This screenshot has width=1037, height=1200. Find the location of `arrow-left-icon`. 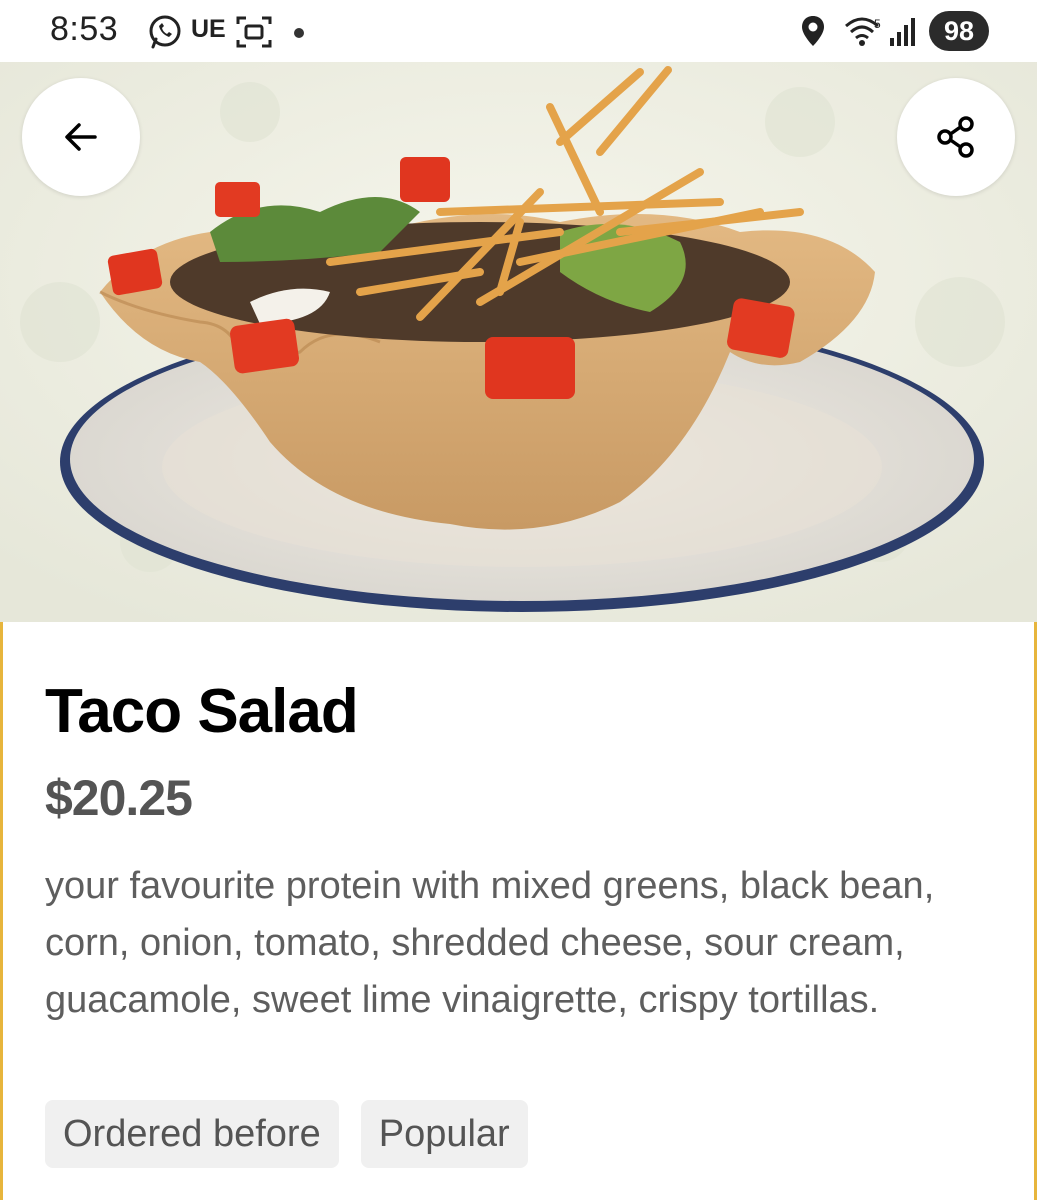

arrow-left-icon is located at coordinates (81, 137).